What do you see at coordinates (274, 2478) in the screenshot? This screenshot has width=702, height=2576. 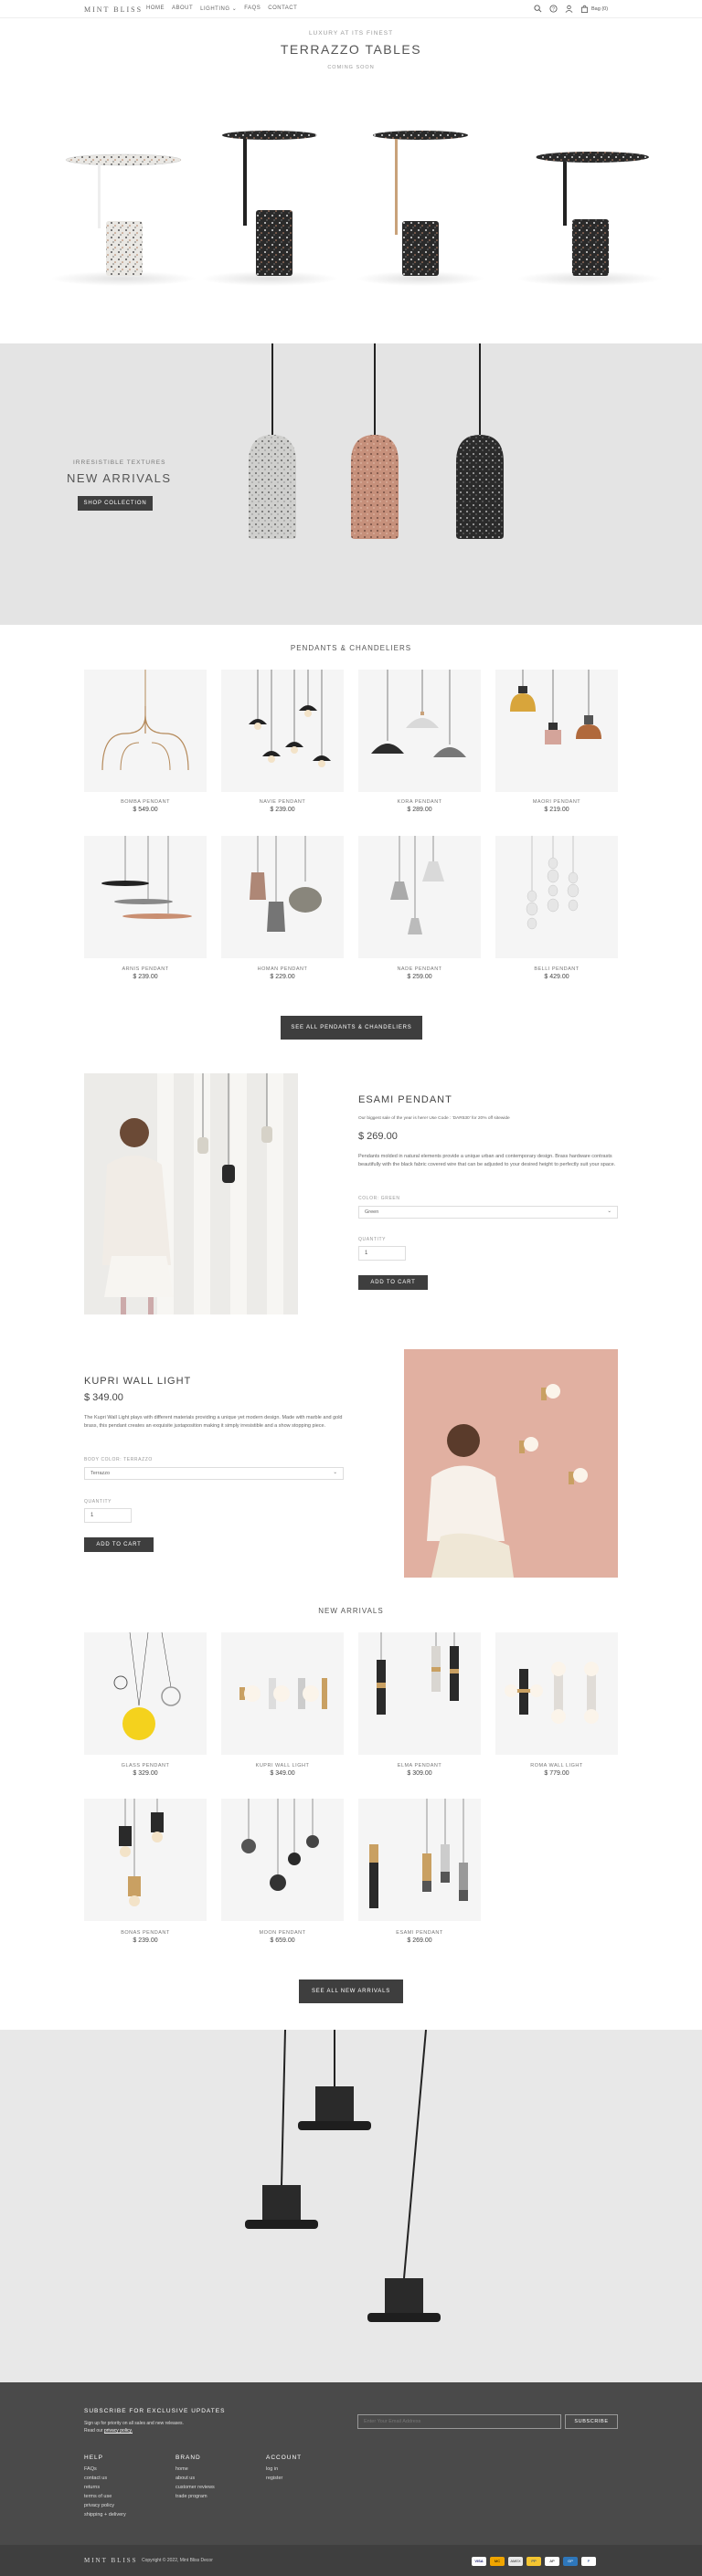 I see `footer-link-register: register` at bounding box center [274, 2478].